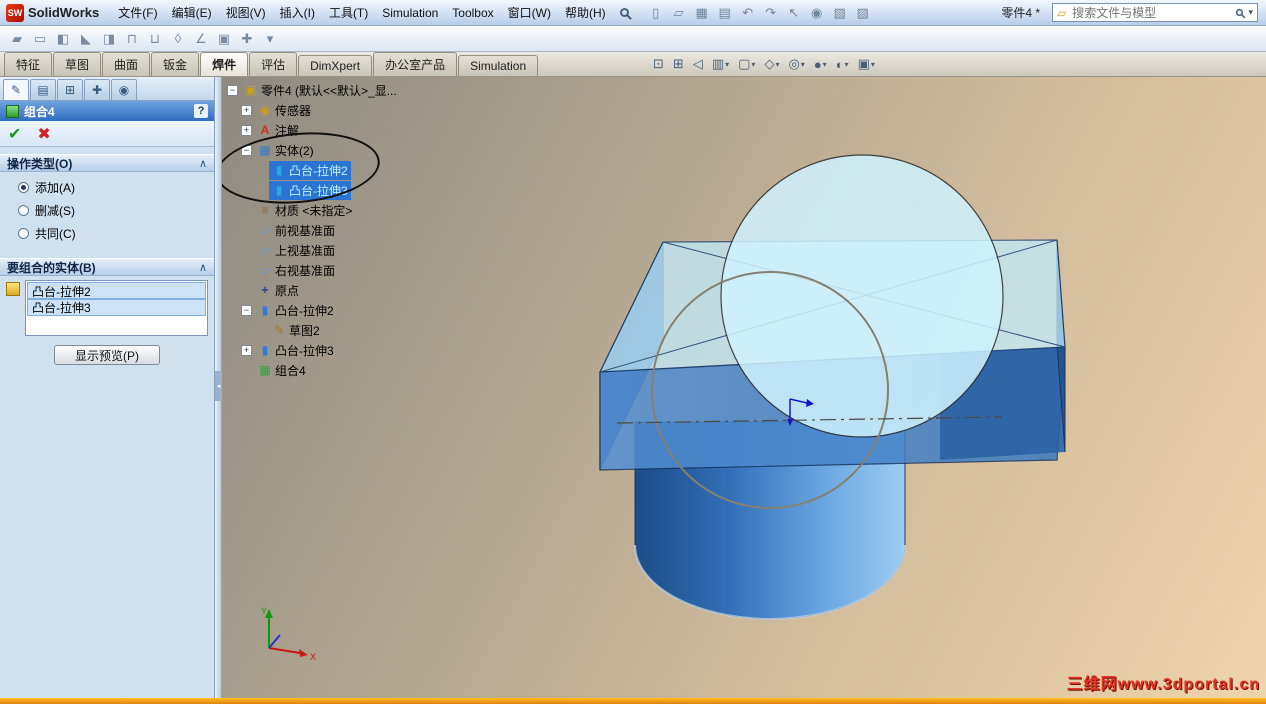 The height and width of the screenshot is (704, 1266). I want to click on tree-item-7: ▱ 前视基准面, so click(330, 230).